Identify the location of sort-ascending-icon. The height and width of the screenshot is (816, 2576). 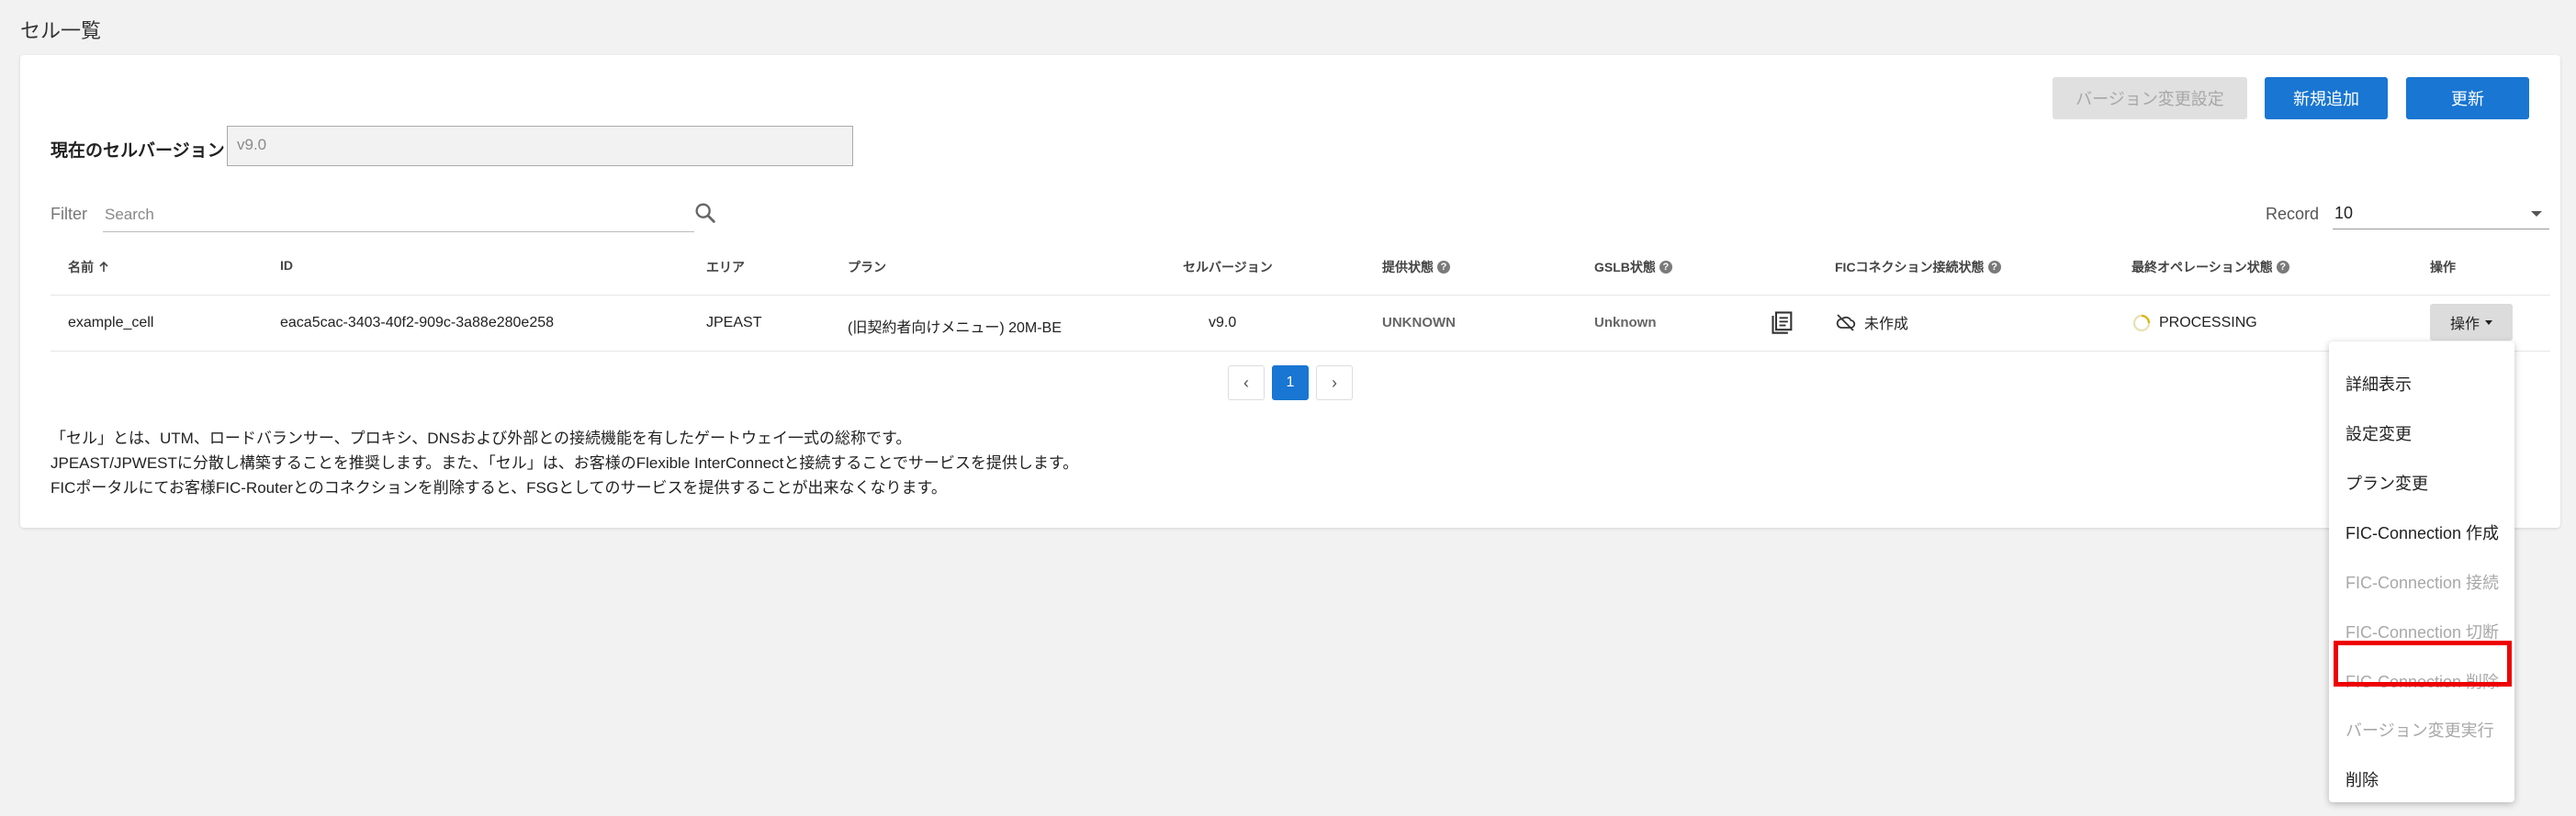
(103, 266).